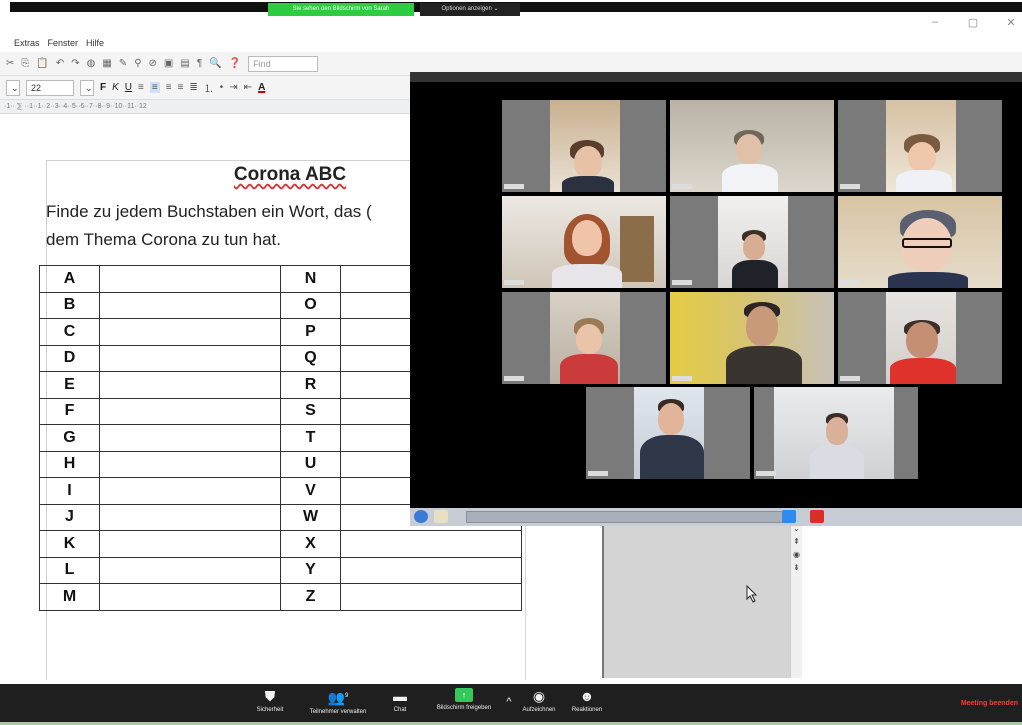 The image size is (1022, 725). What do you see at coordinates (539, 710) in the screenshot?
I see `record-label: Aufzeichnen` at bounding box center [539, 710].